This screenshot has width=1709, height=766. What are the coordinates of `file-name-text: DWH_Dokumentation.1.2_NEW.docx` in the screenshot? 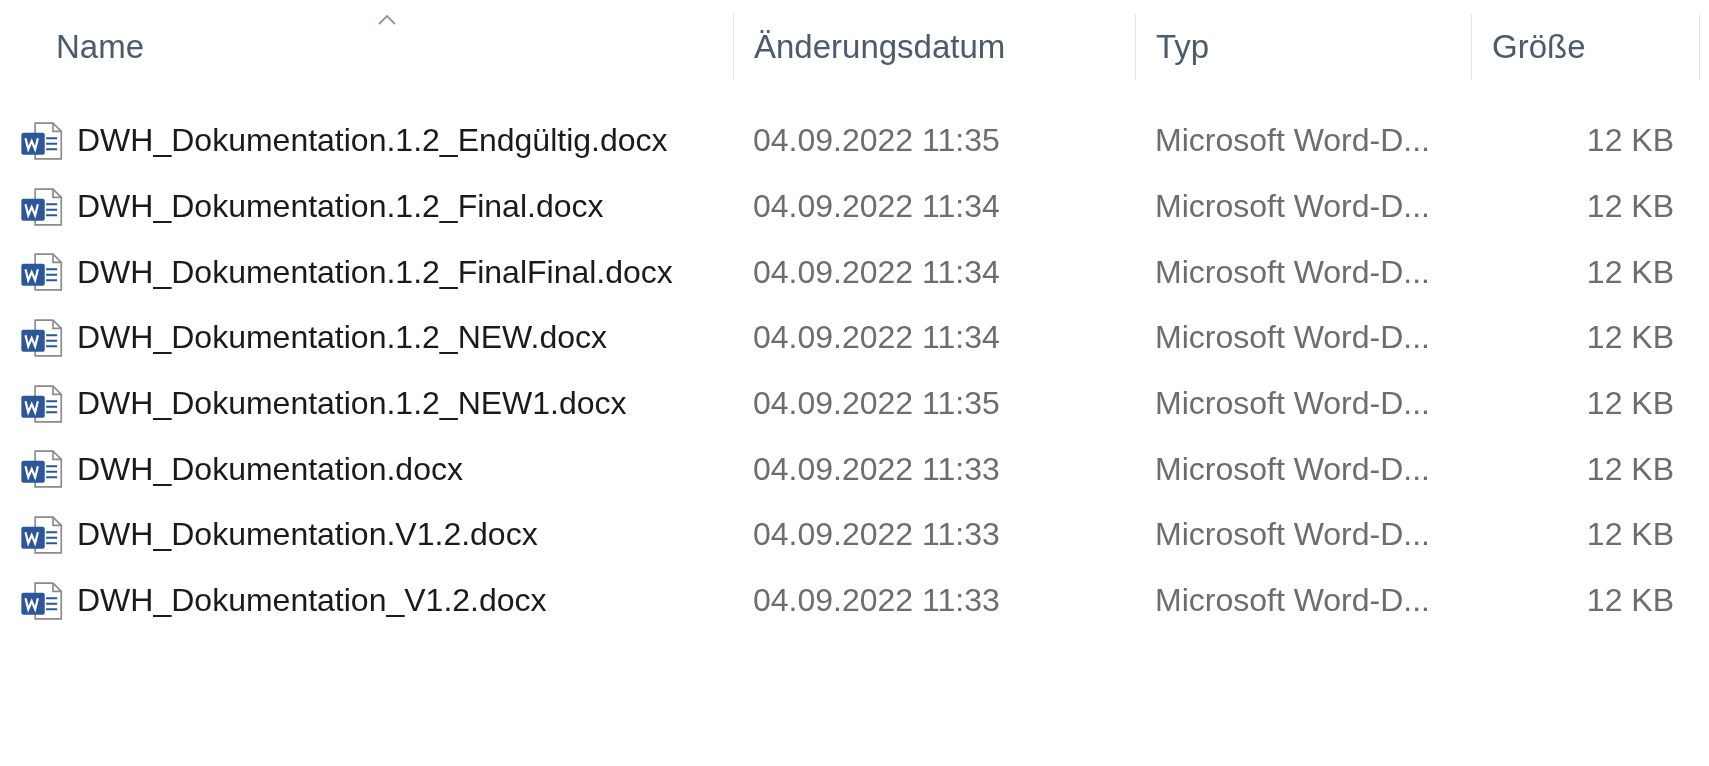 It's located at (342, 338).